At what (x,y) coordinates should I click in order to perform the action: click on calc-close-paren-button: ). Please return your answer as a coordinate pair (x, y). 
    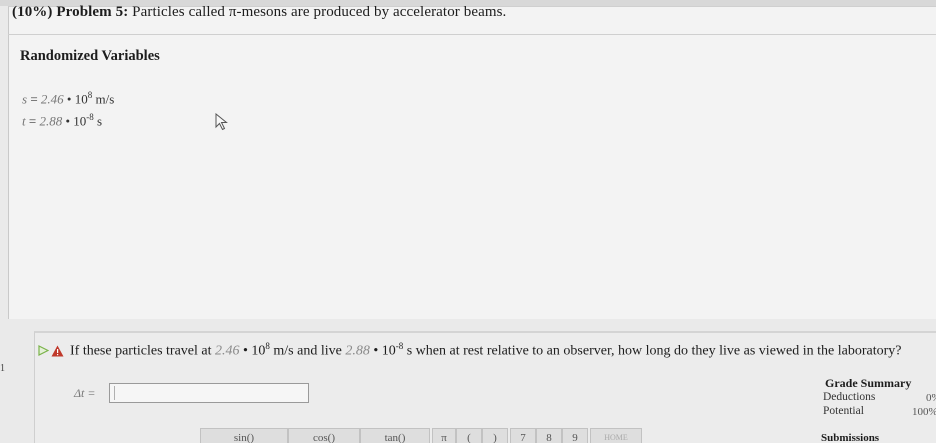
    Looking at the image, I should click on (495, 435).